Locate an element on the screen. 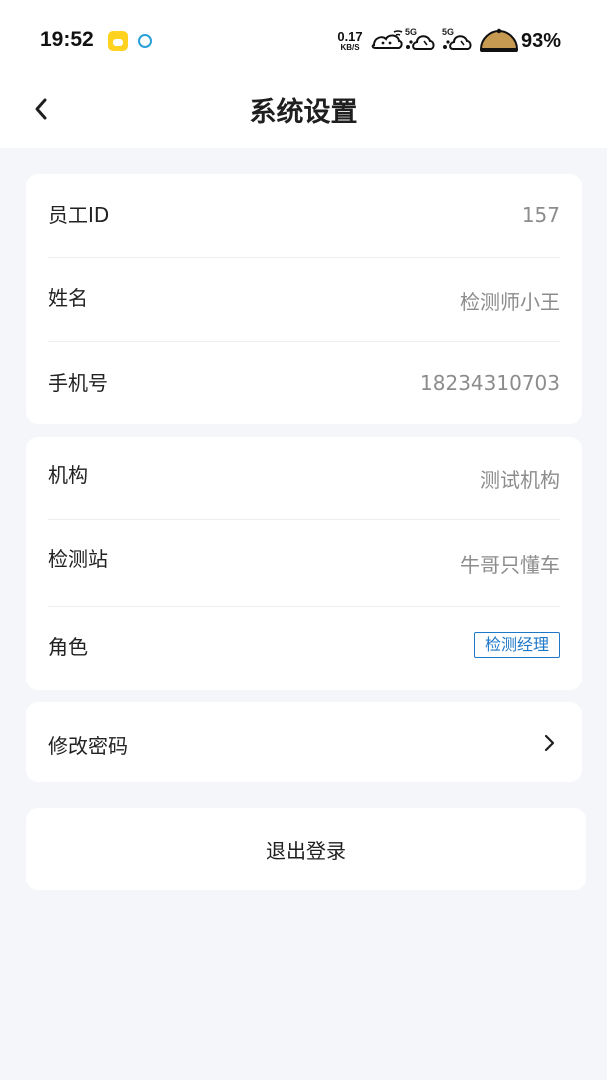 This screenshot has width=607, height=1080. station-row: 检测站 牛哥只懂车 is located at coordinates (304, 560).